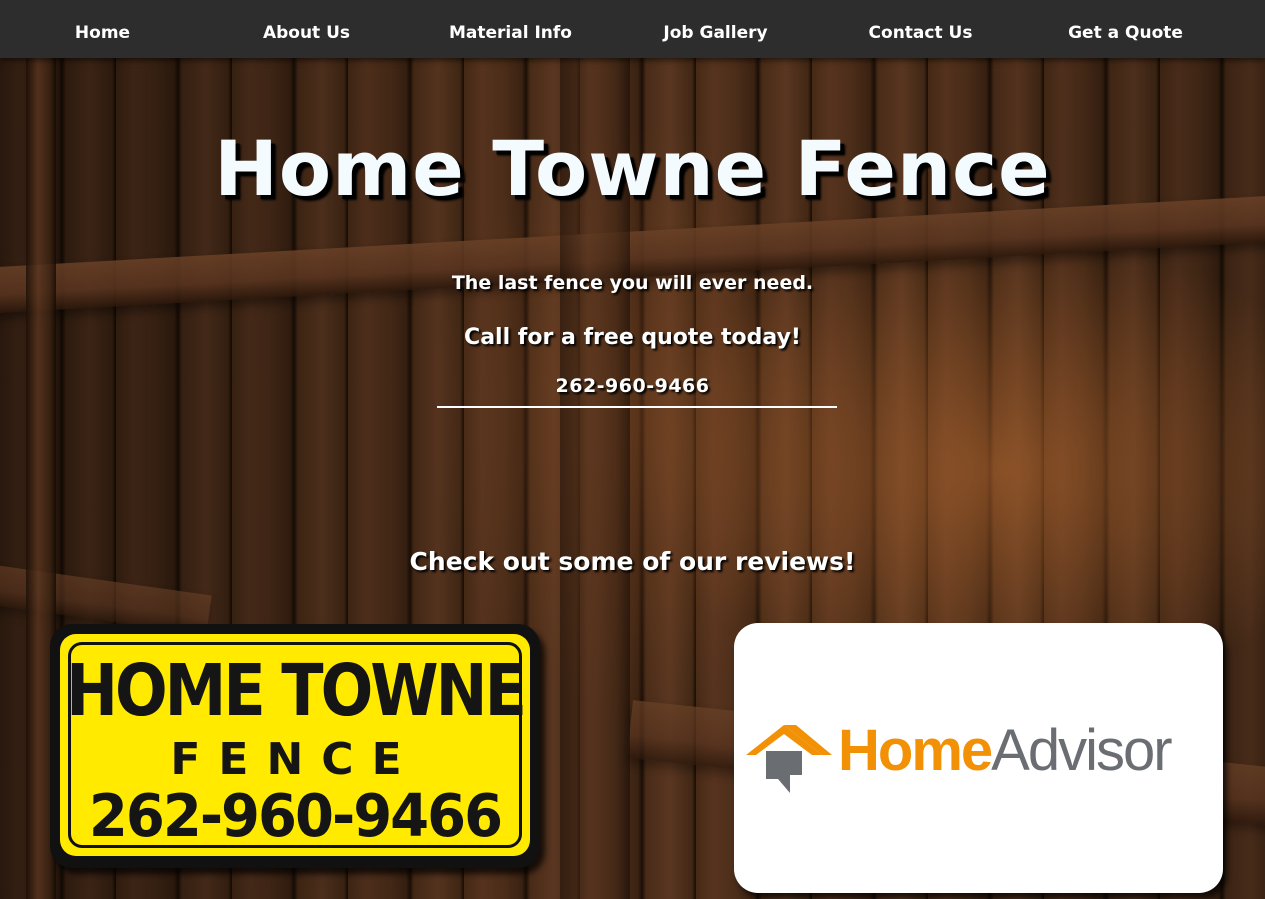  Describe the element at coordinates (789, 759) in the screenshot. I see `homeadvisor-house-icon` at that location.